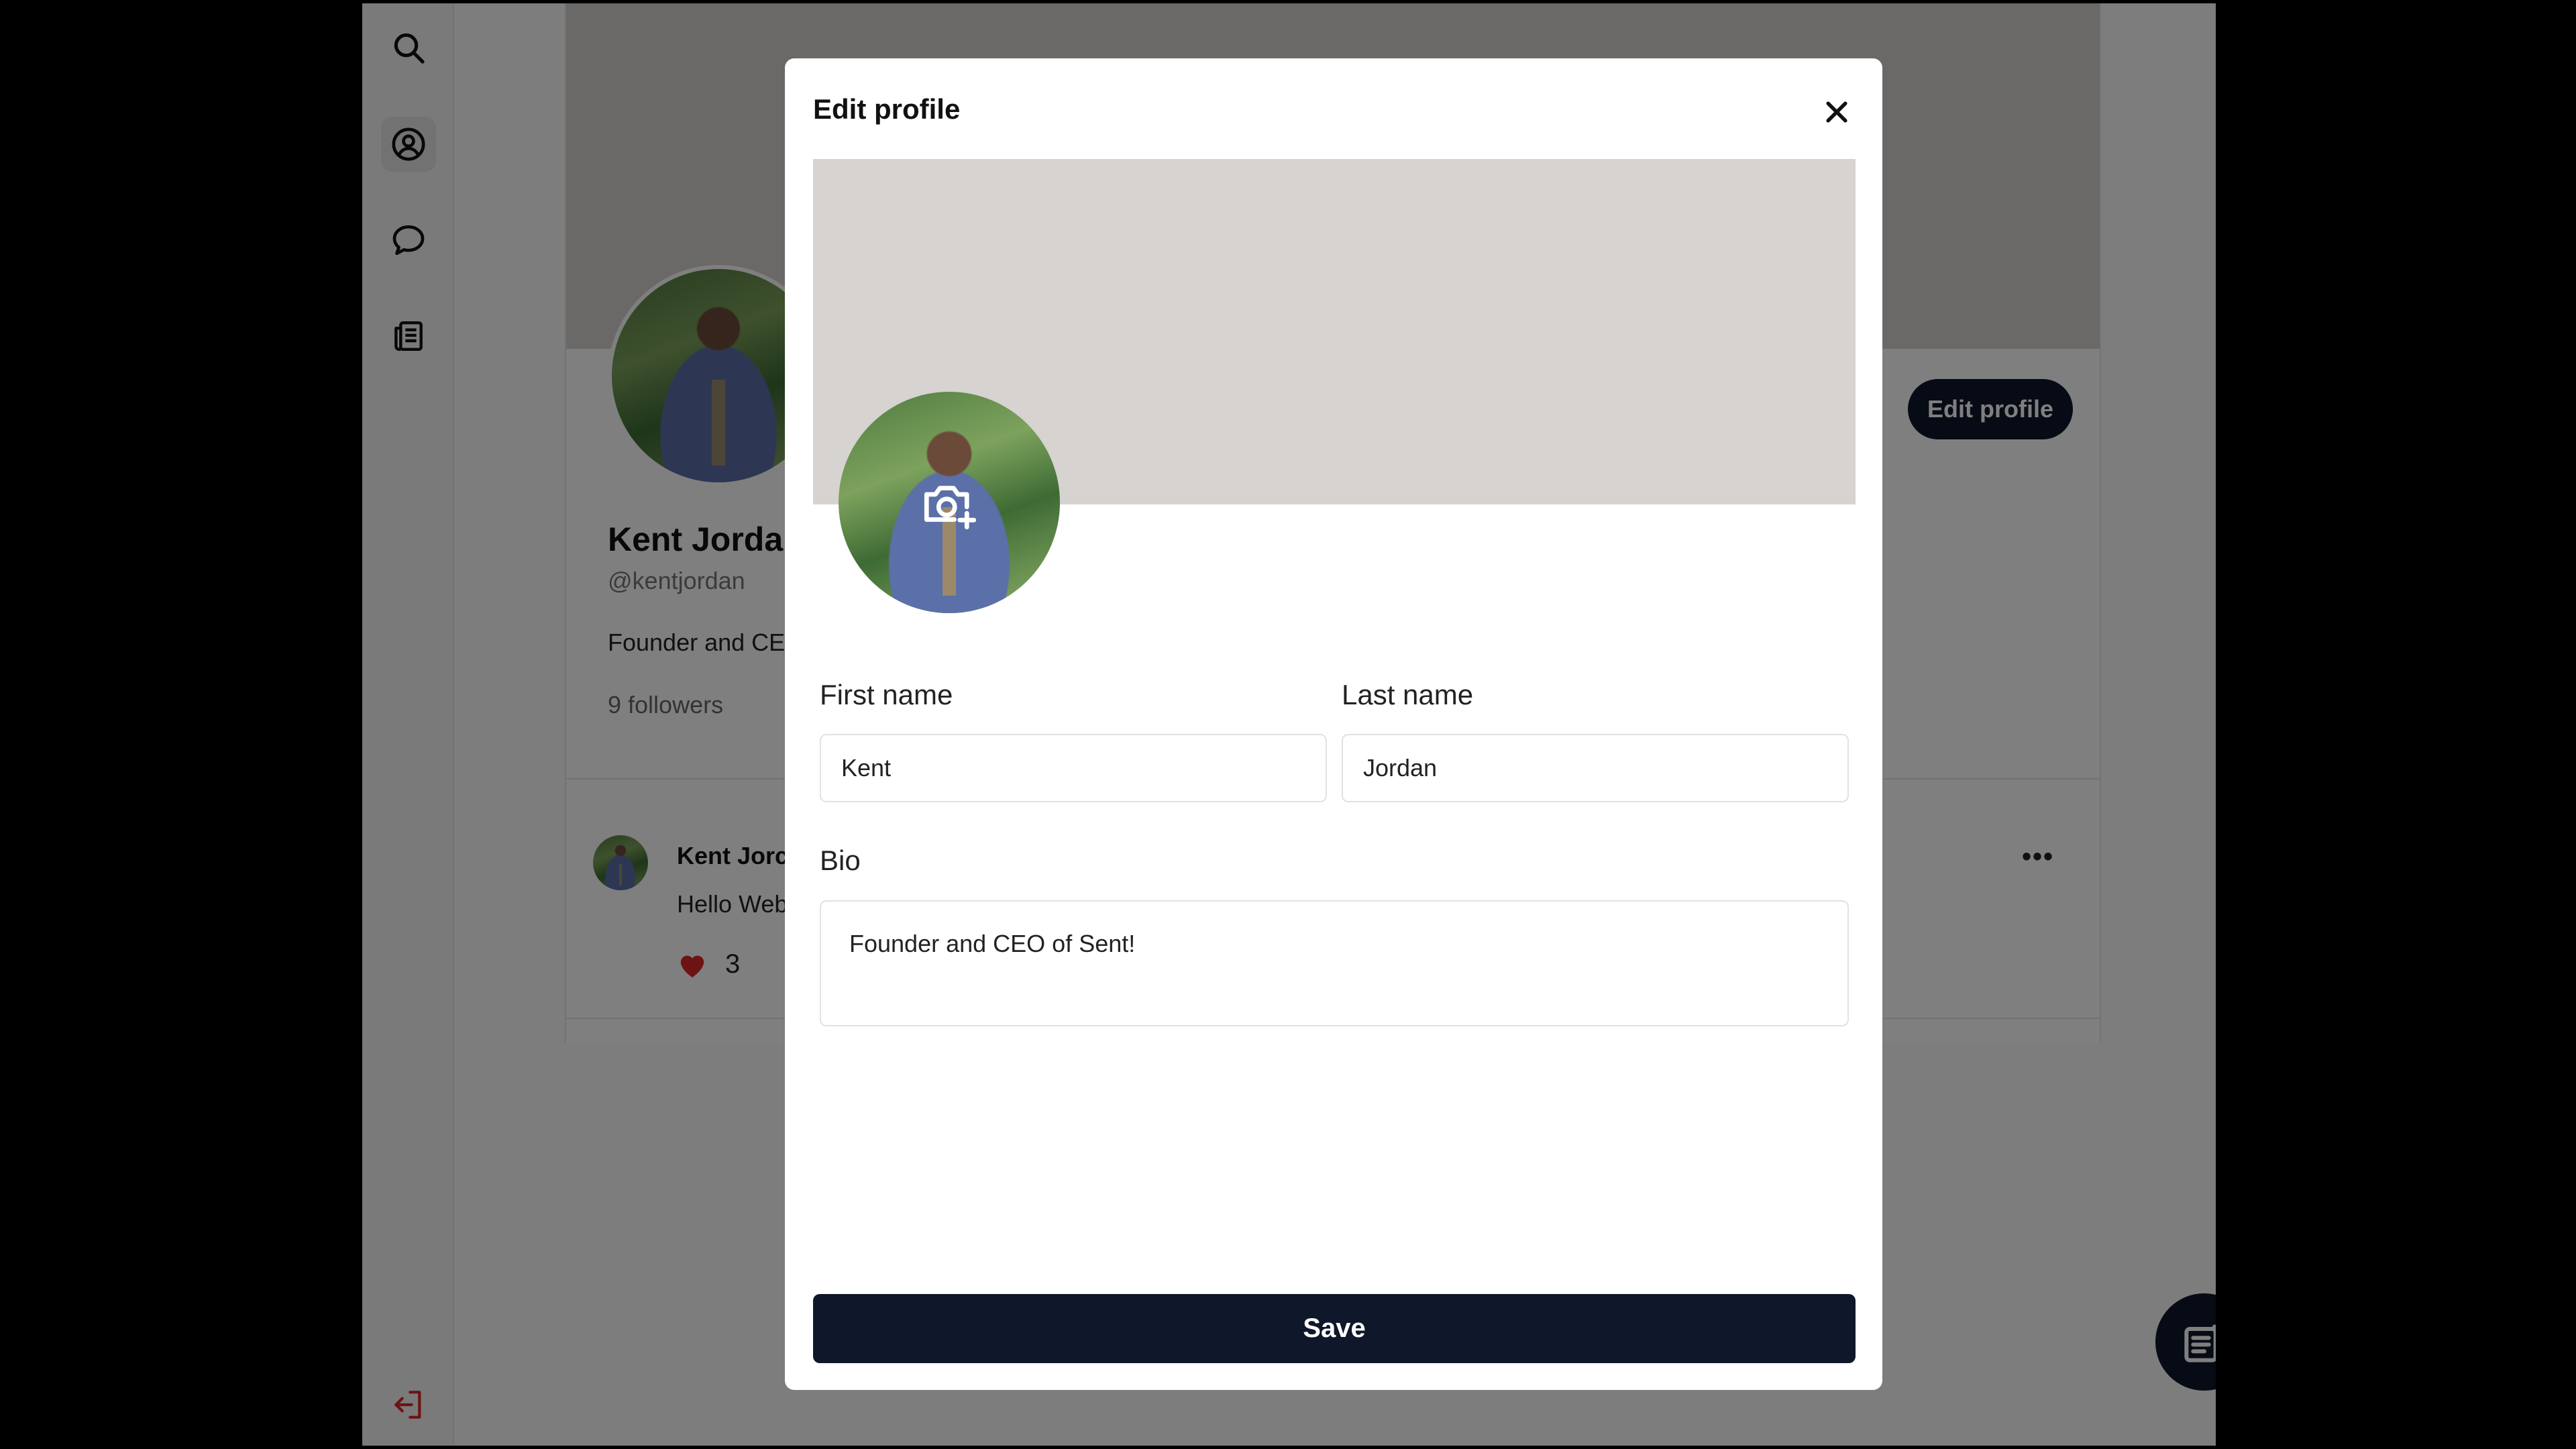 This screenshot has height=1449, width=2576. I want to click on first-name-label: First name, so click(886, 694).